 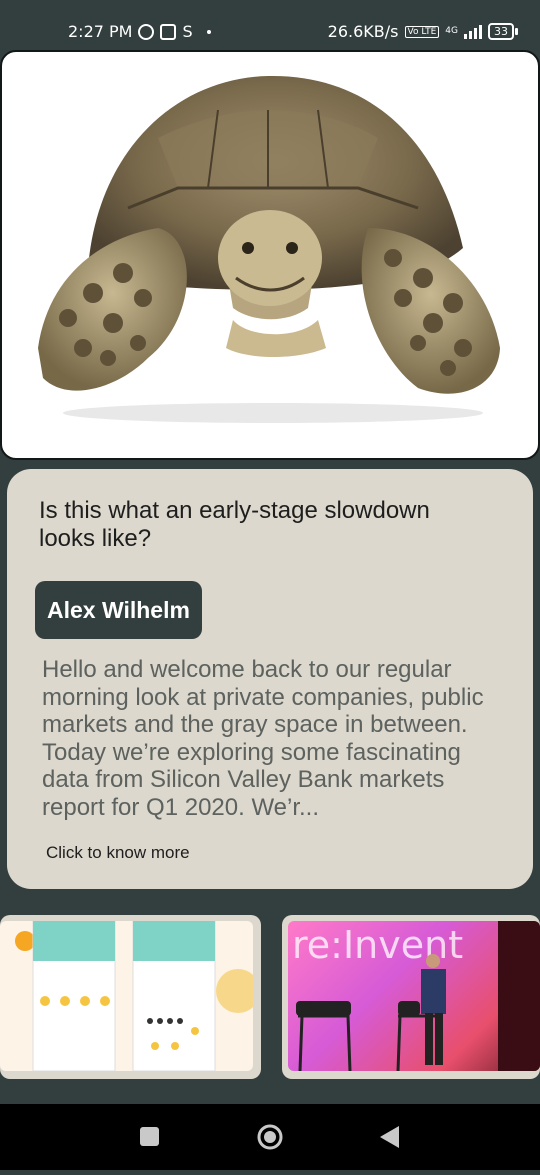 What do you see at coordinates (187, 31) in the screenshot?
I see `sync-icon: S` at bounding box center [187, 31].